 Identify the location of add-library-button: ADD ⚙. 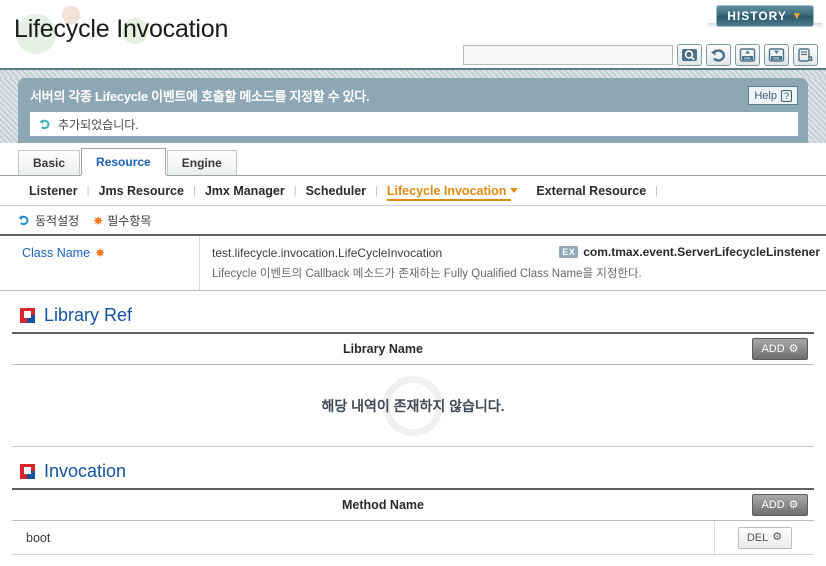
(780, 349).